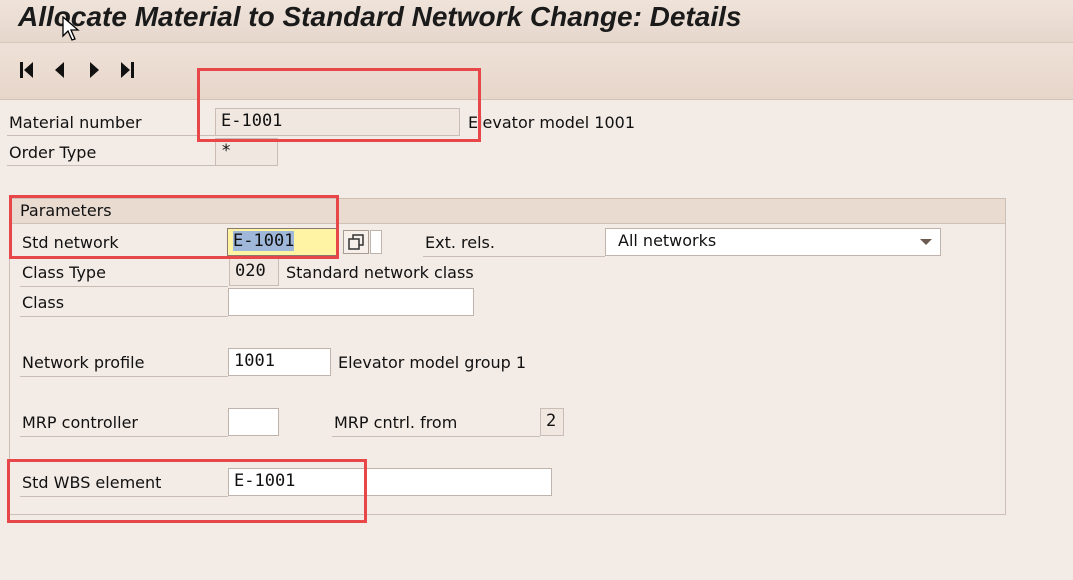 The width and height of the screenshot is (1073, 580). Describe the element at coordinates (70, 242) in the screenshot. I see `std-network-label: Std network` at that location.